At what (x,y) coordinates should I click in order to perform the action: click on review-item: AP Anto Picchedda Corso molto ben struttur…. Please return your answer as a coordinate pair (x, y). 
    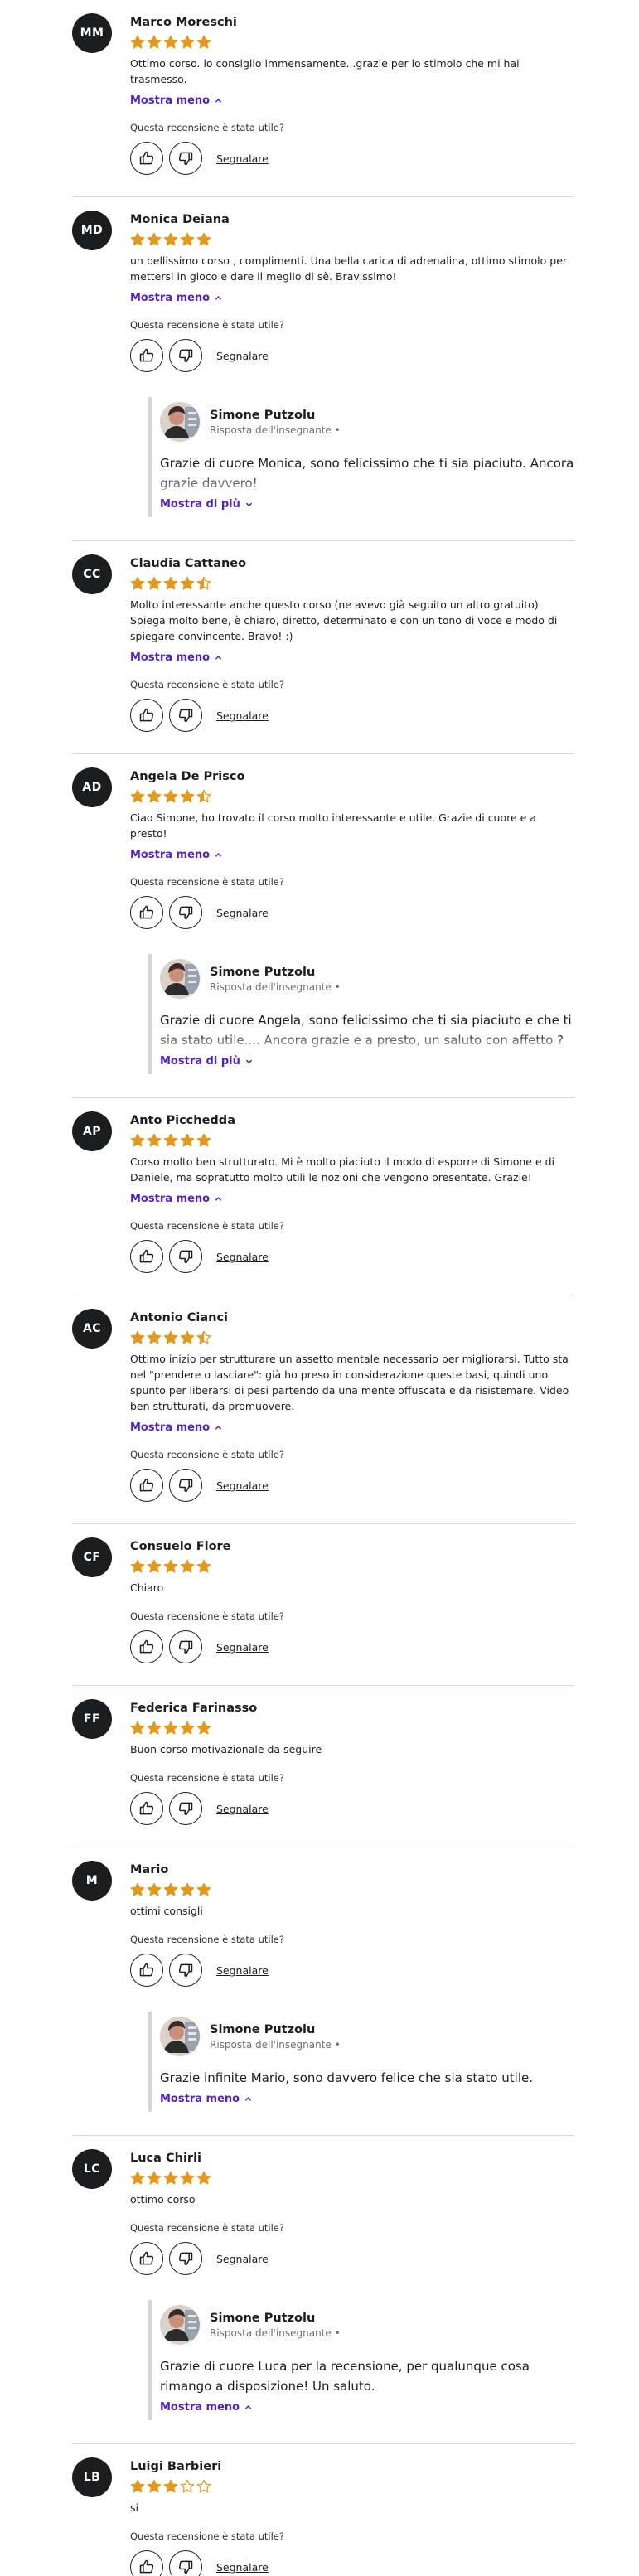
    Looking at the image, I should click on (323, 1196).